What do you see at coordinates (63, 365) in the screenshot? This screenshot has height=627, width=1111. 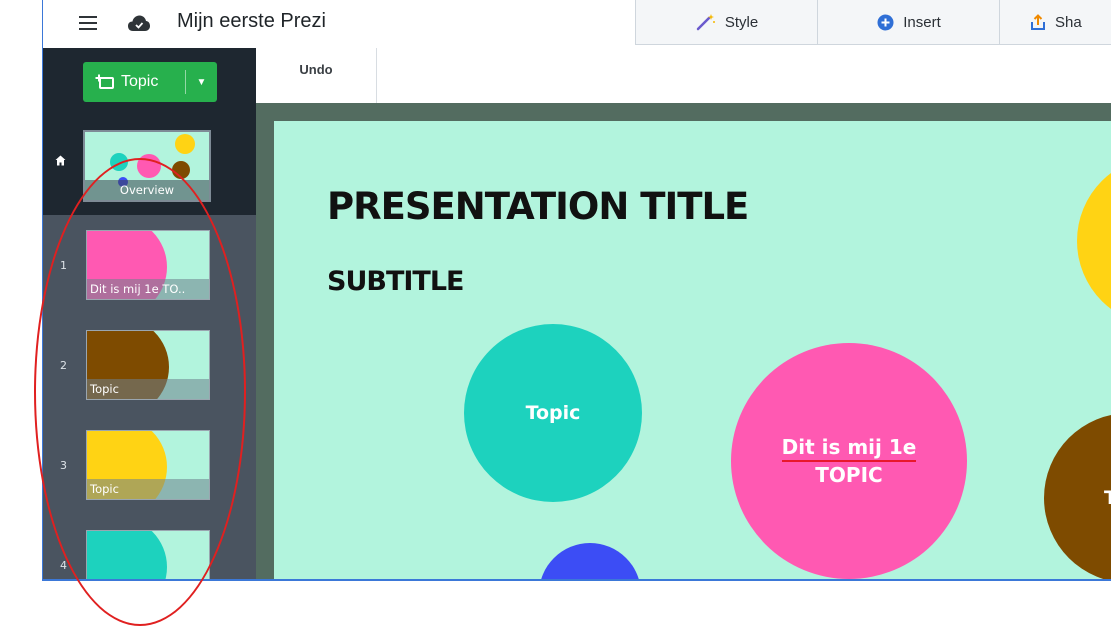 I see `topic-number: 2` at bounding box center [63, 365].